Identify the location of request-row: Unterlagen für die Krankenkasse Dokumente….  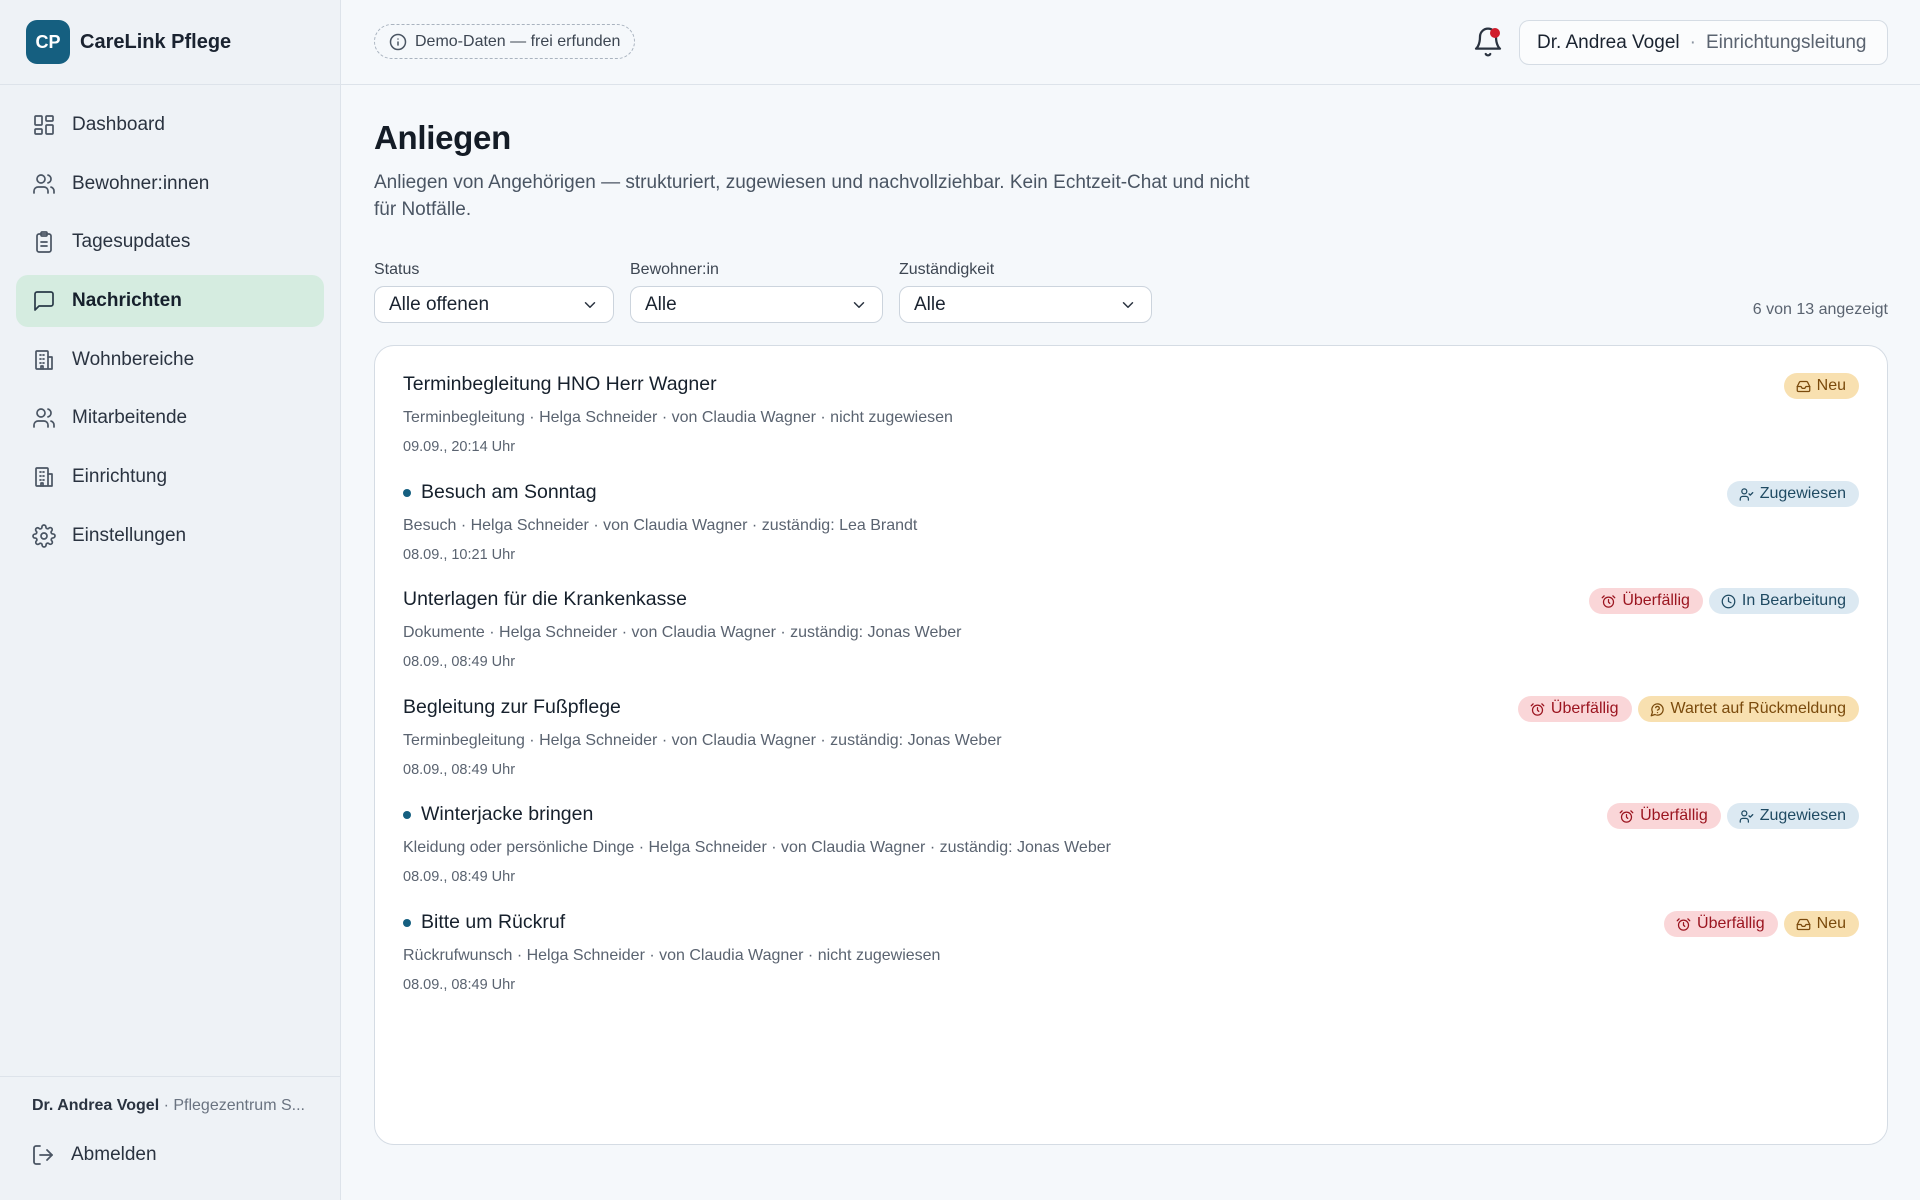
(1131, 616).